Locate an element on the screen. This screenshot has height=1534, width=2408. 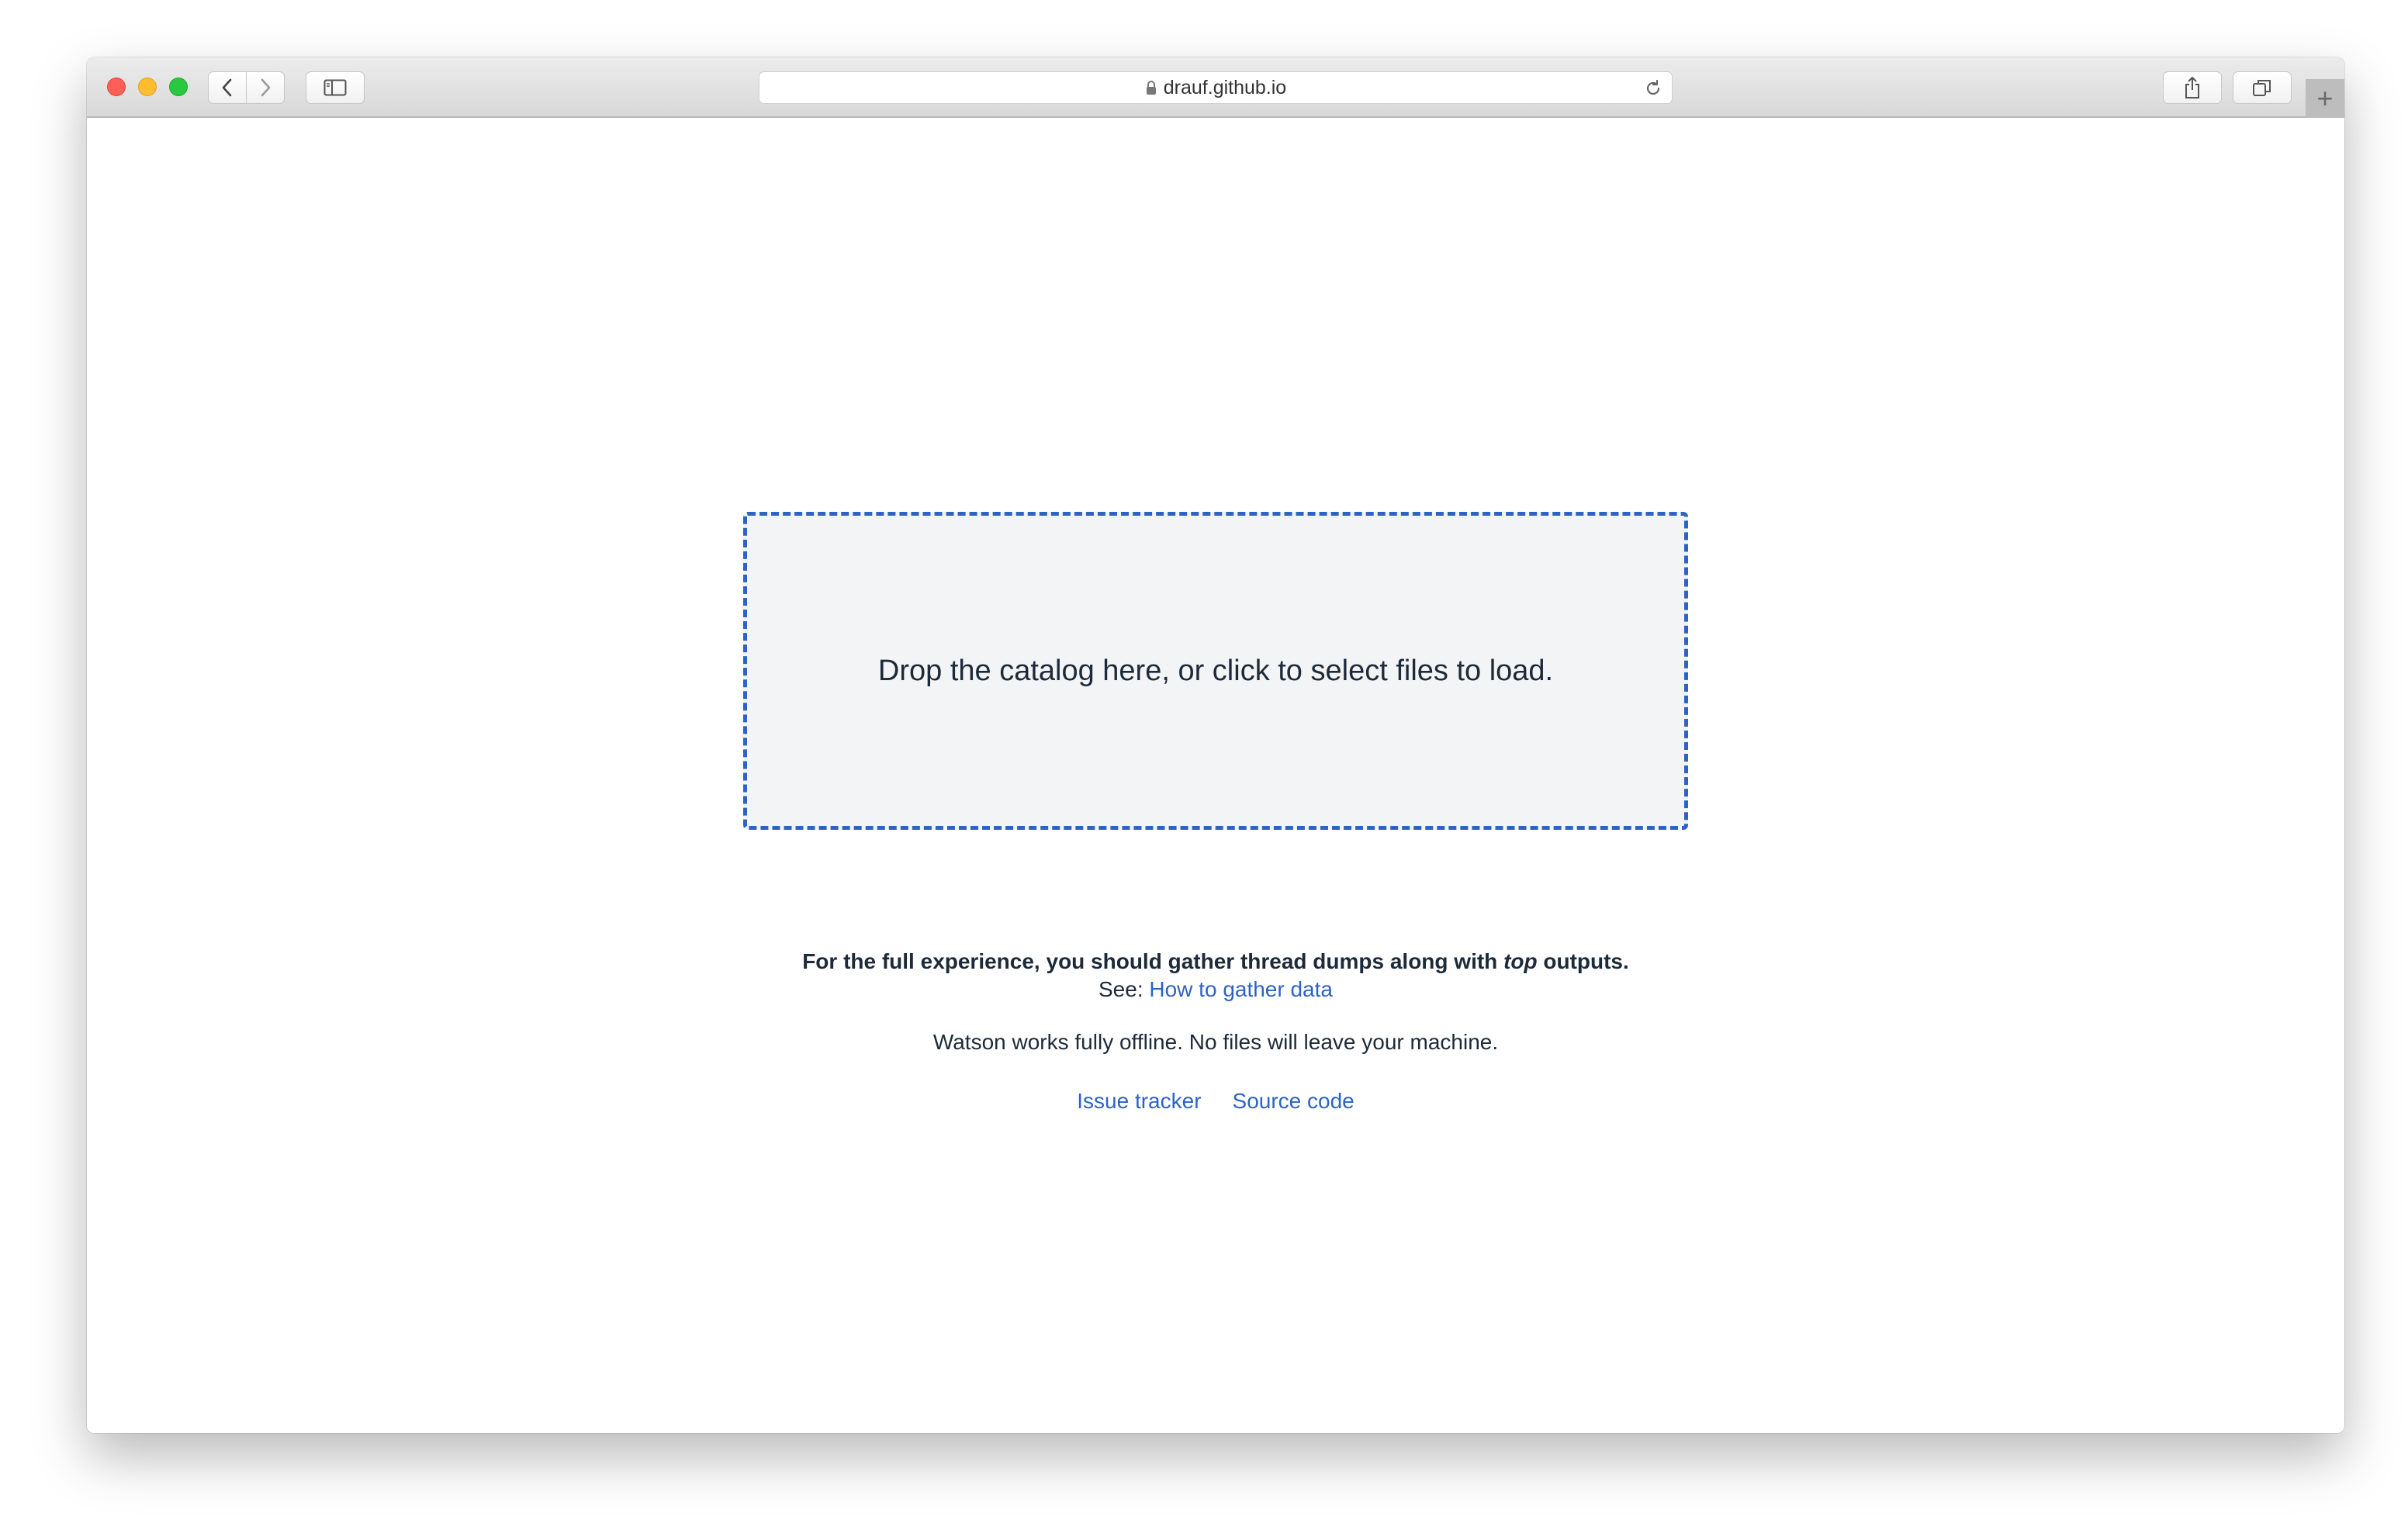
new-tab-button: + is located at coordinates (2325, 98).